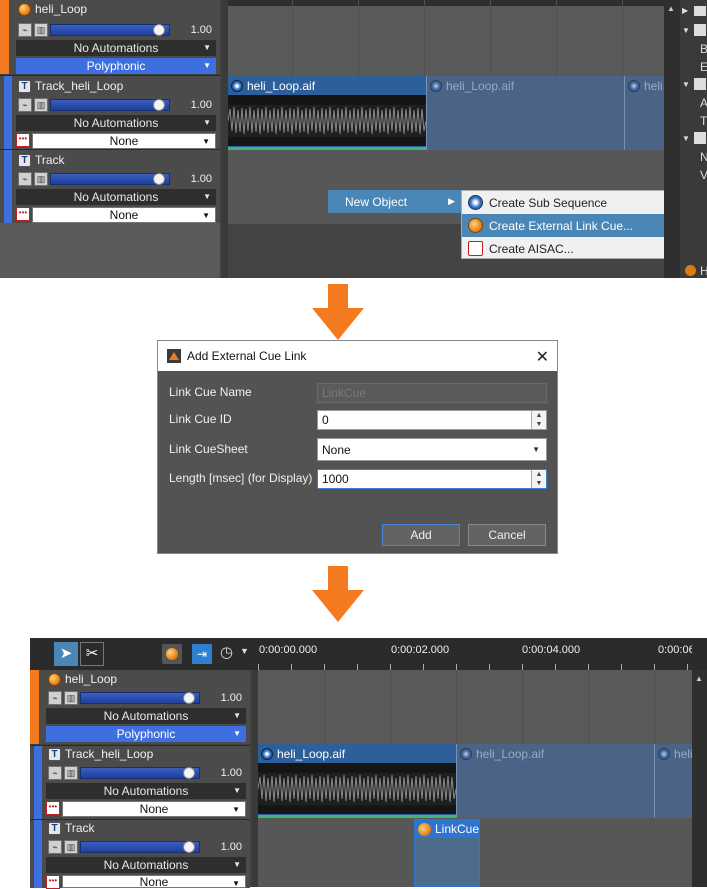 Image resolution: width=707 pixels, height=889 pixels. What do you see at coordinates (202, 654) in the screenshot?
I see `follow-playback-icon: ⇥` at bounding box center [202, 654].